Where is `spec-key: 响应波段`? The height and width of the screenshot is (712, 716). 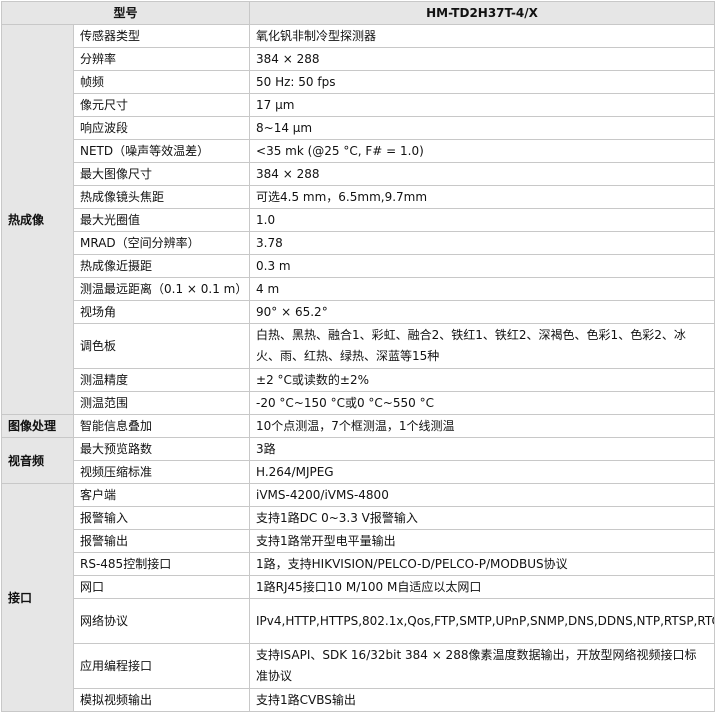 spec-key: 响应波段 is located at coordinates (161, 128).